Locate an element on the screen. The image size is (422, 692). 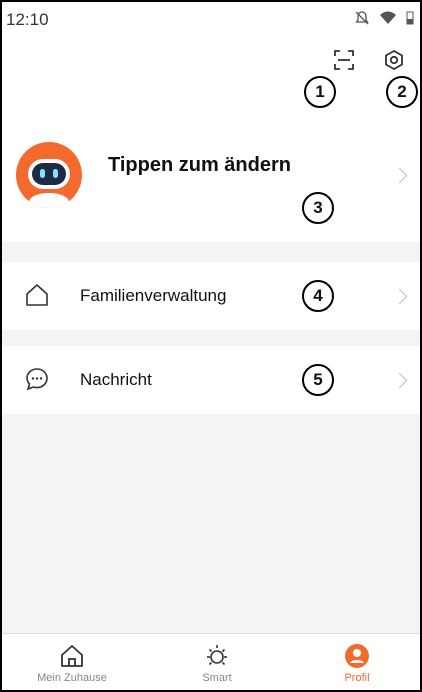
nav-item-profil: Profil is located at coordinates (357, 662).